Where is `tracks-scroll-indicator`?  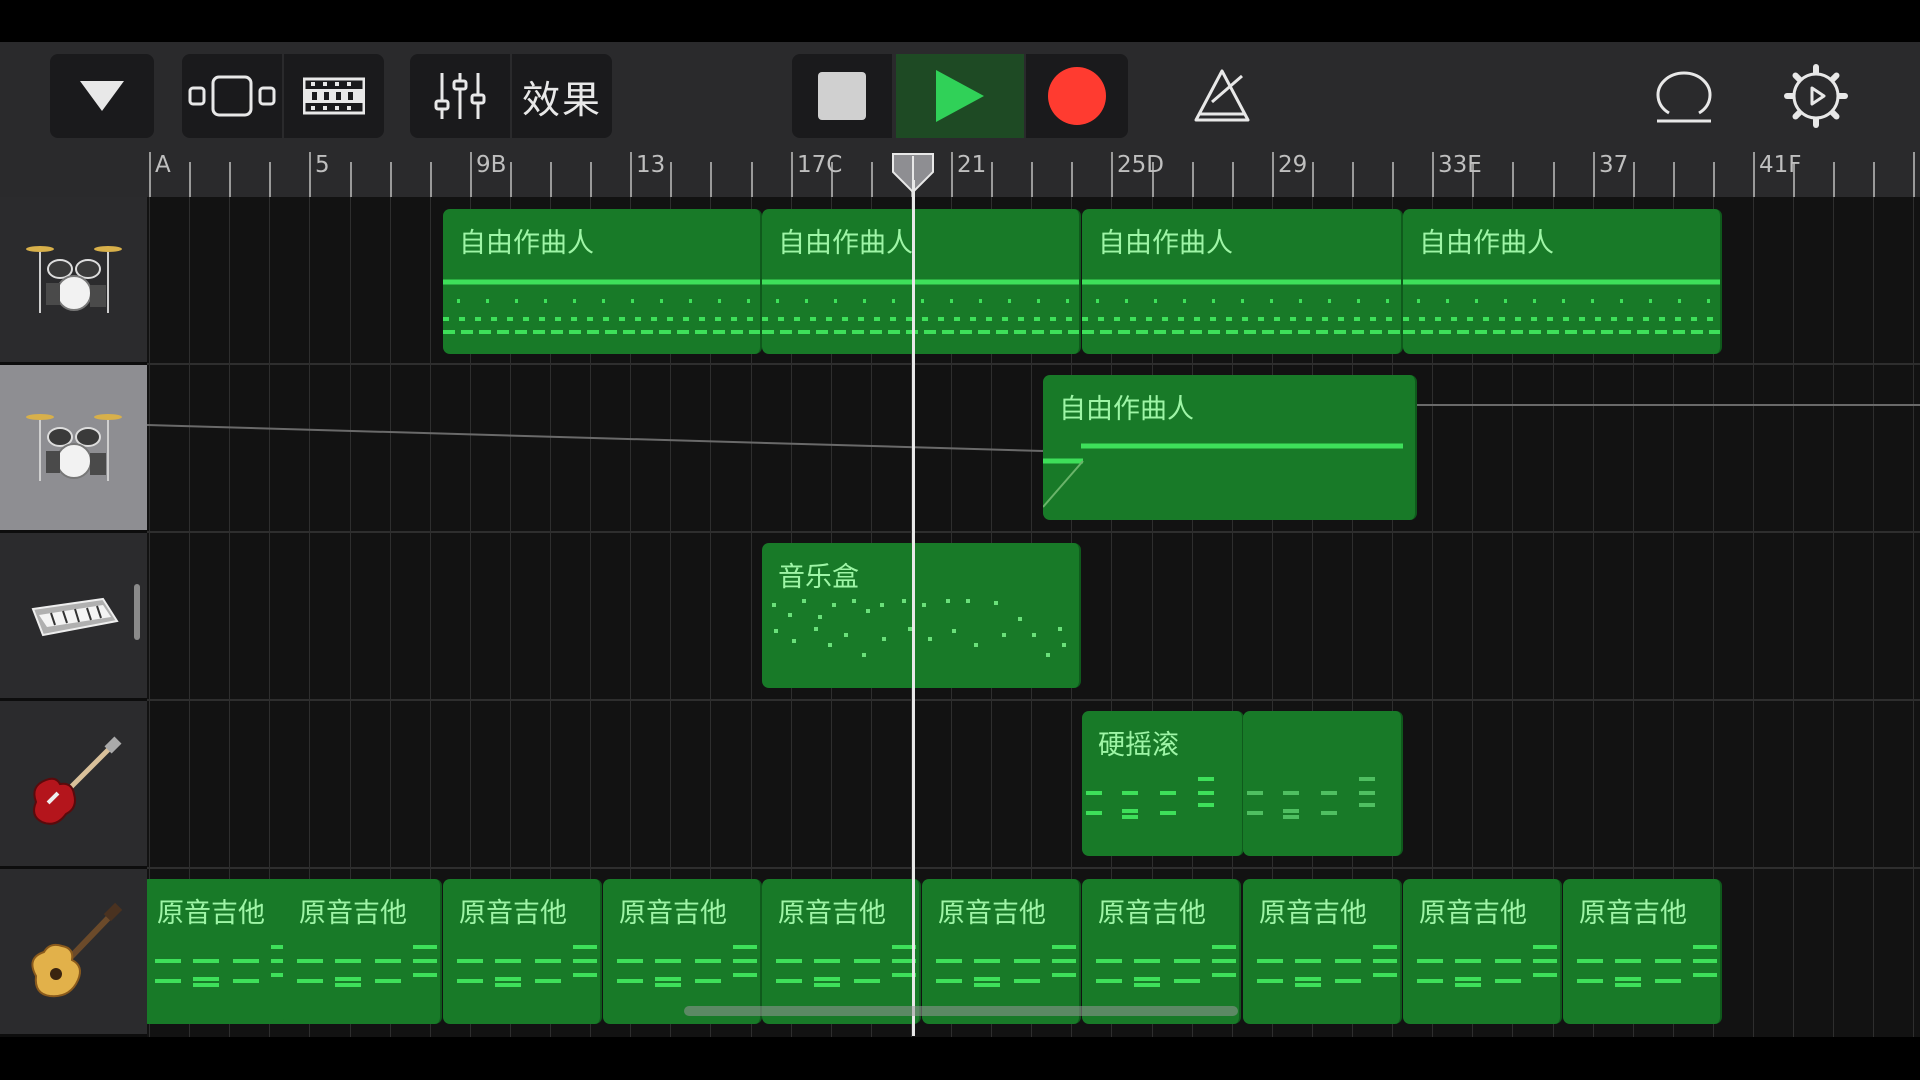 tracks-scroll-indicator is located at coordinates (137, 612).